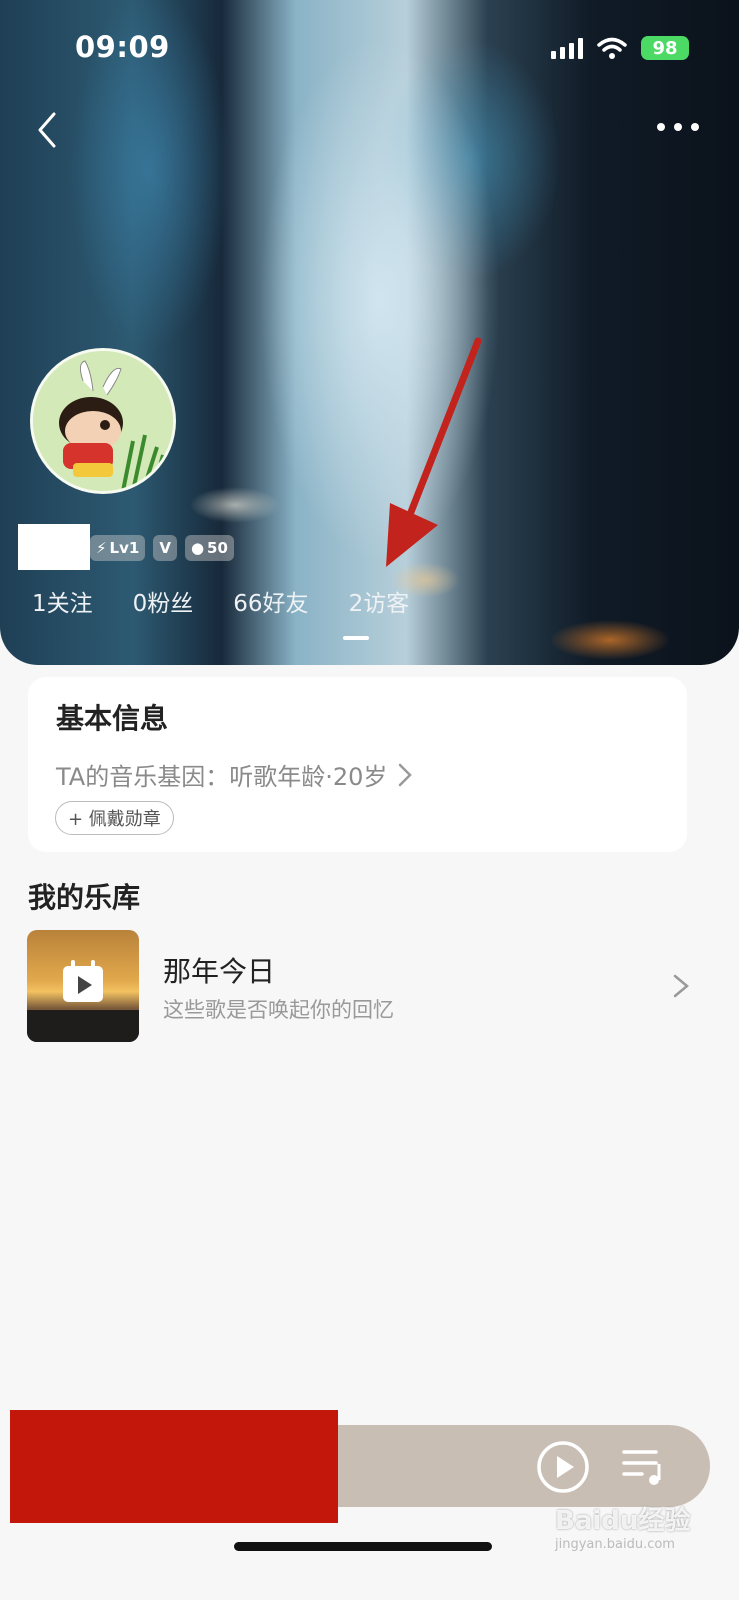  What do you see at coordinates (356, 638) in the screenshot?
I see `page-indicator` at bounding box center [356, 638].